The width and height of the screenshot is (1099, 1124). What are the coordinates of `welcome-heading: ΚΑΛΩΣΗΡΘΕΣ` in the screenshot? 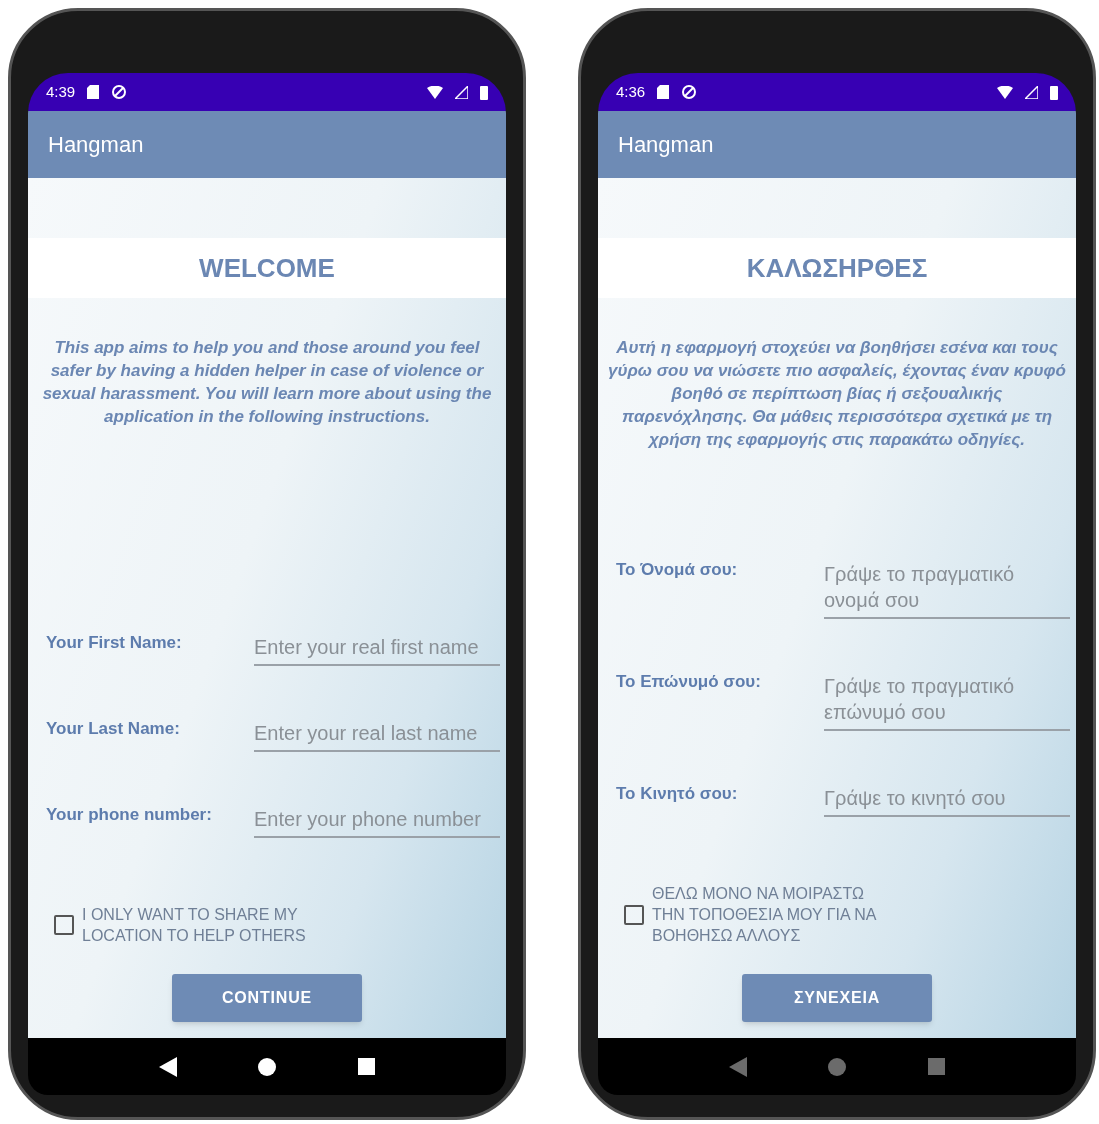 It's located at (837, 268).